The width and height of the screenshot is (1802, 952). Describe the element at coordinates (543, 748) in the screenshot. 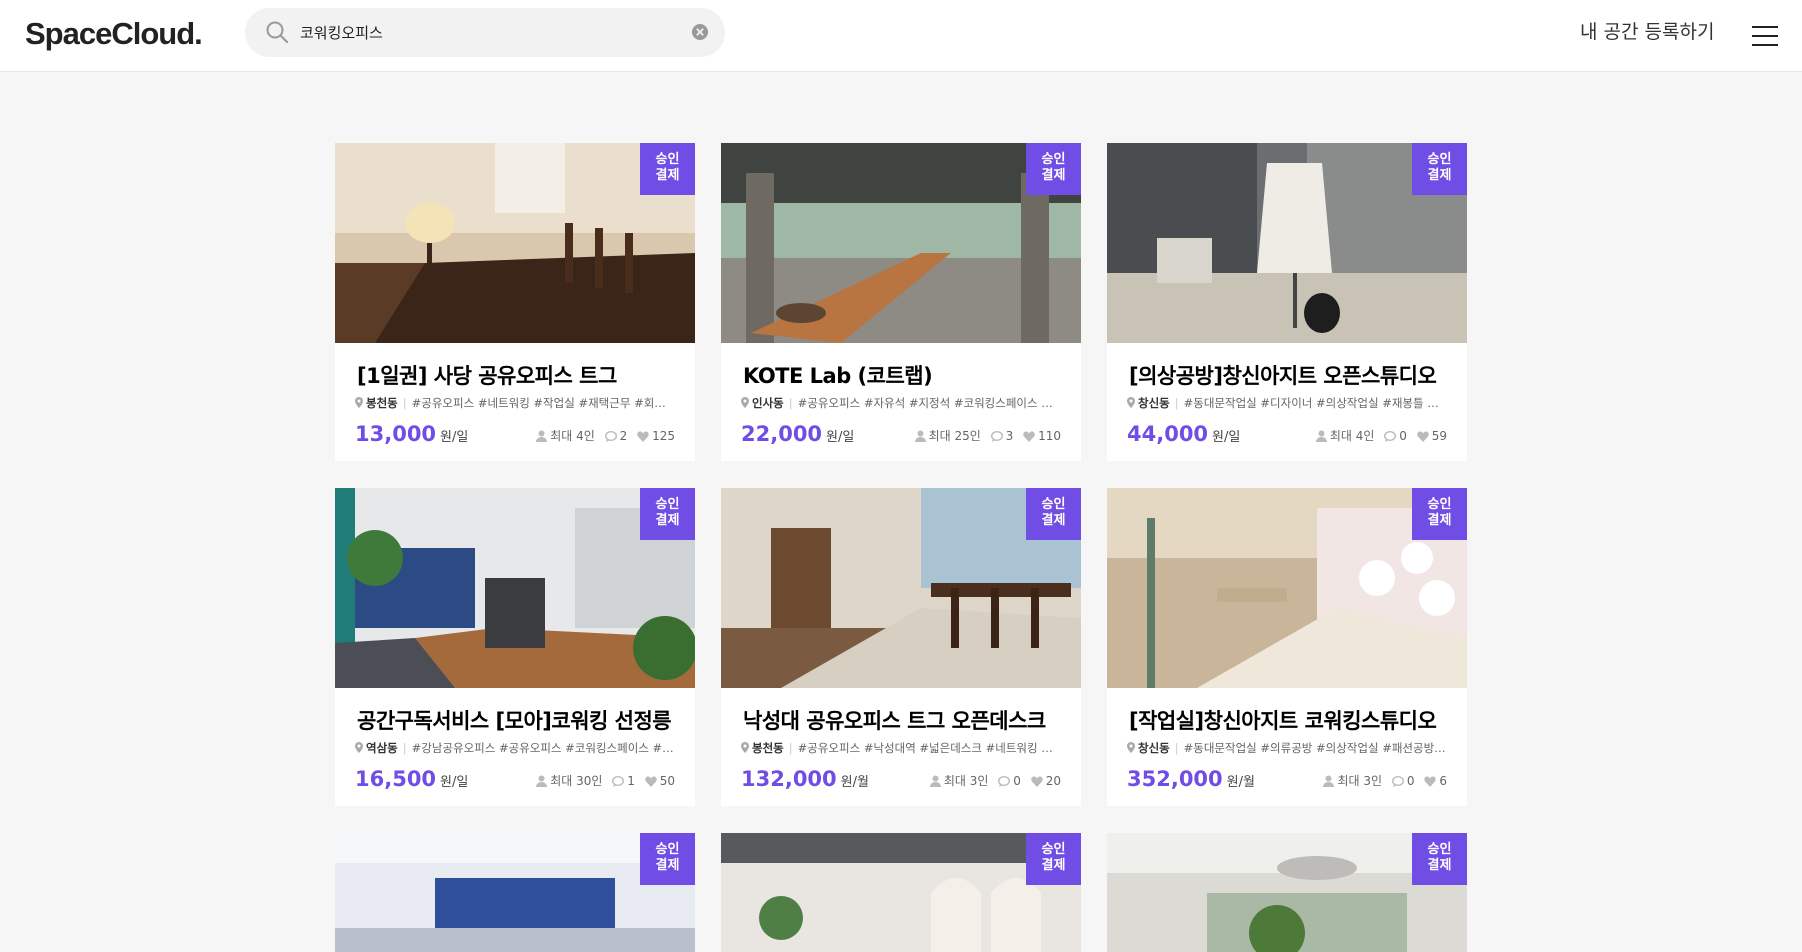

I see `listing-tags: #강남공유오피스 #공유오피스 #코워킹스페이스 #선정릉` at that location.